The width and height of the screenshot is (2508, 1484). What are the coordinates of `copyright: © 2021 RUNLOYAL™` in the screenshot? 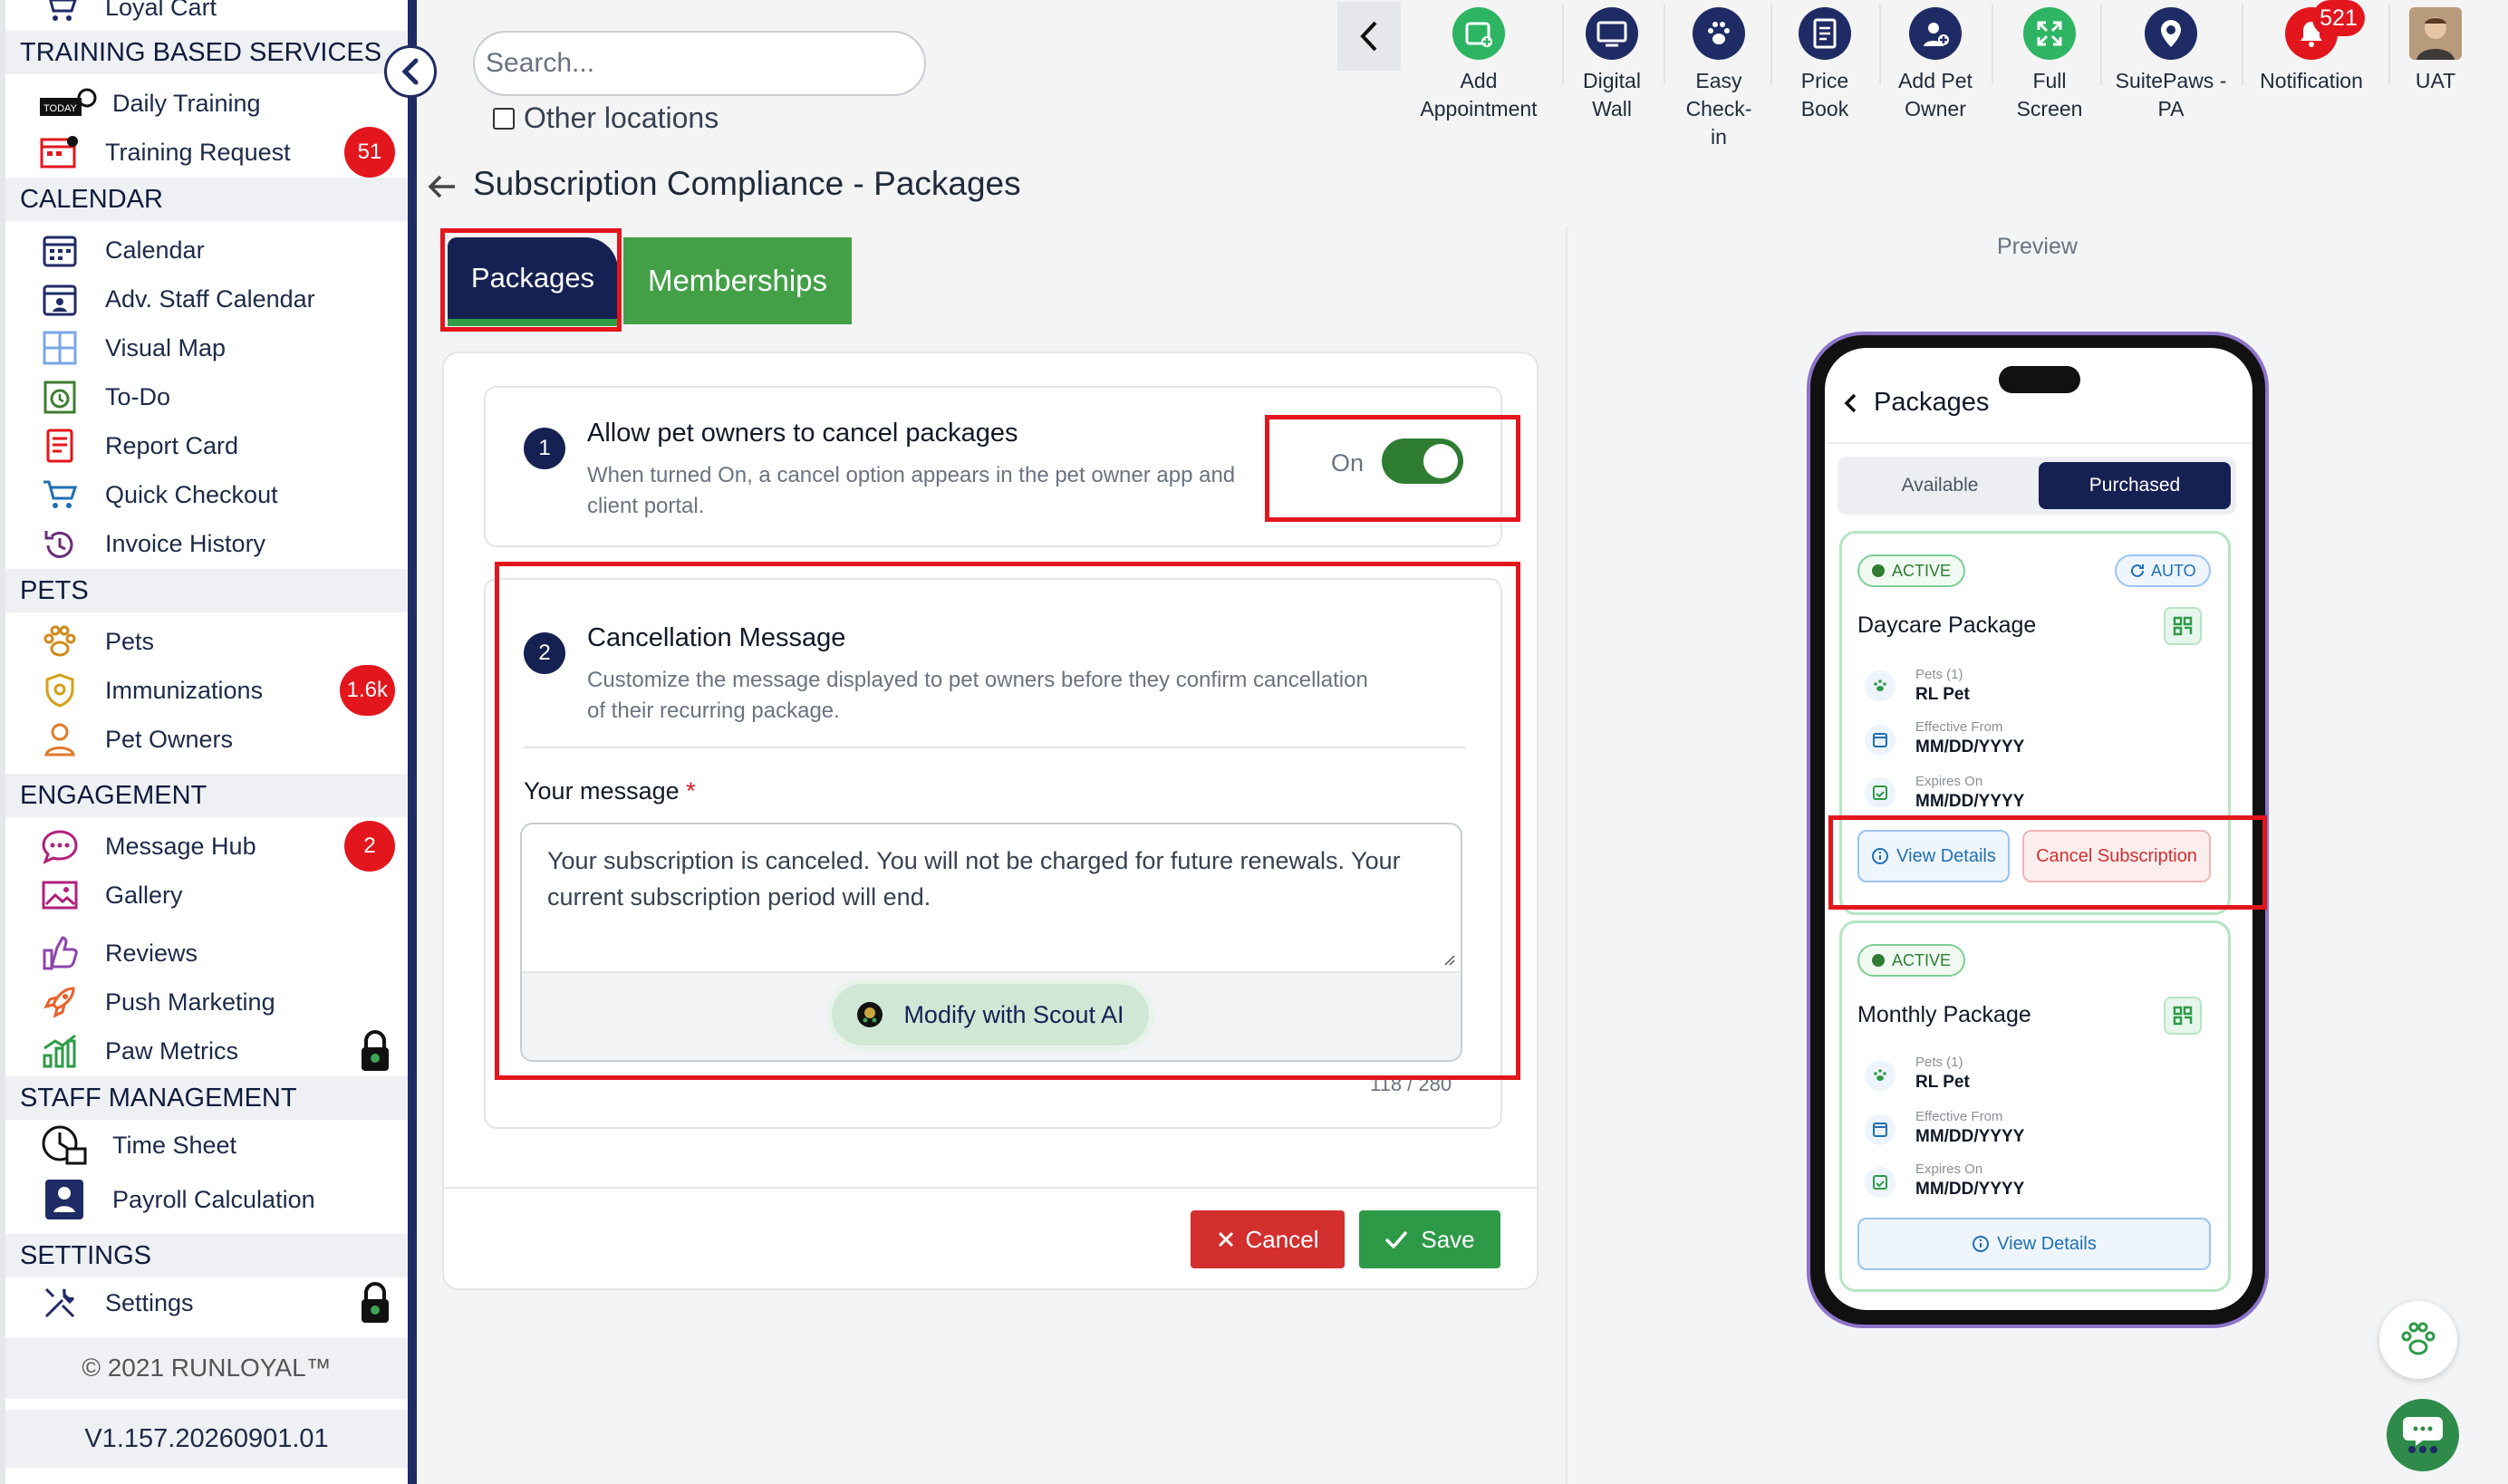 It's located at (207, 1368).